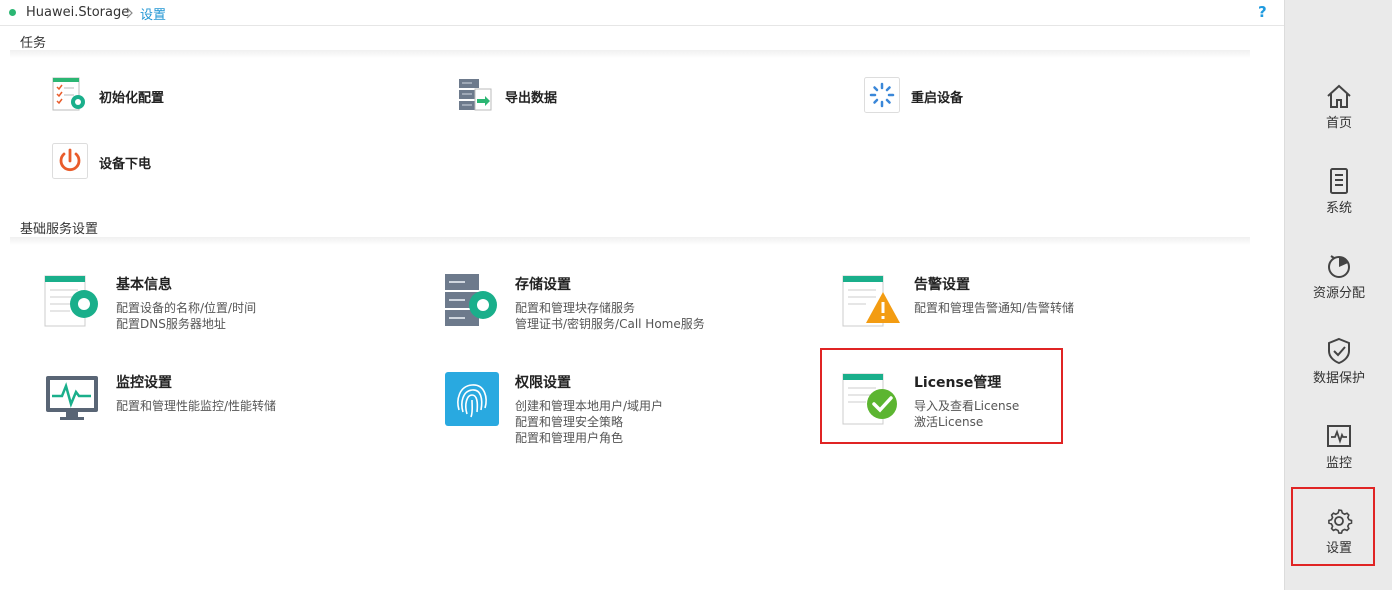 This screenshot has height=590, width=1392. Describe the element at coordinates (125, 164) in the screenshot. I see `task-label: 设备下电` at that location.